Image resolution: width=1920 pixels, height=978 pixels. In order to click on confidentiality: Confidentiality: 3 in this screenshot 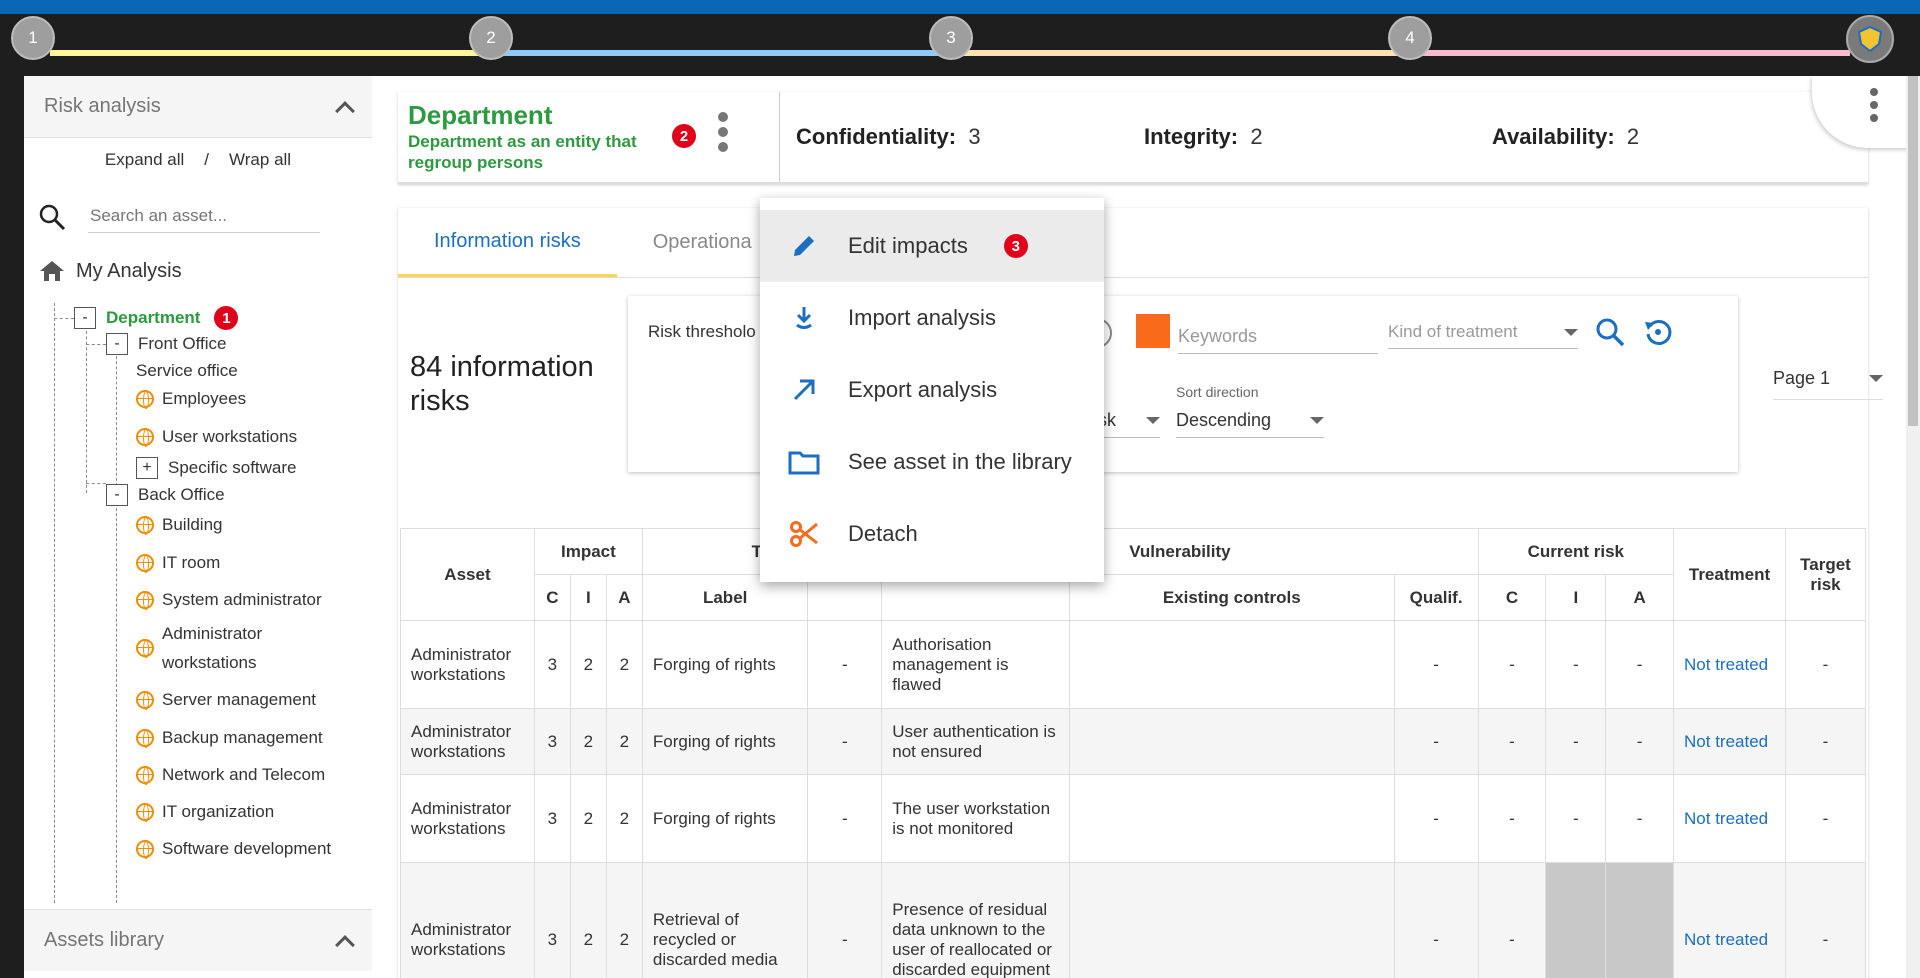, I will do `click(888, 136)`.